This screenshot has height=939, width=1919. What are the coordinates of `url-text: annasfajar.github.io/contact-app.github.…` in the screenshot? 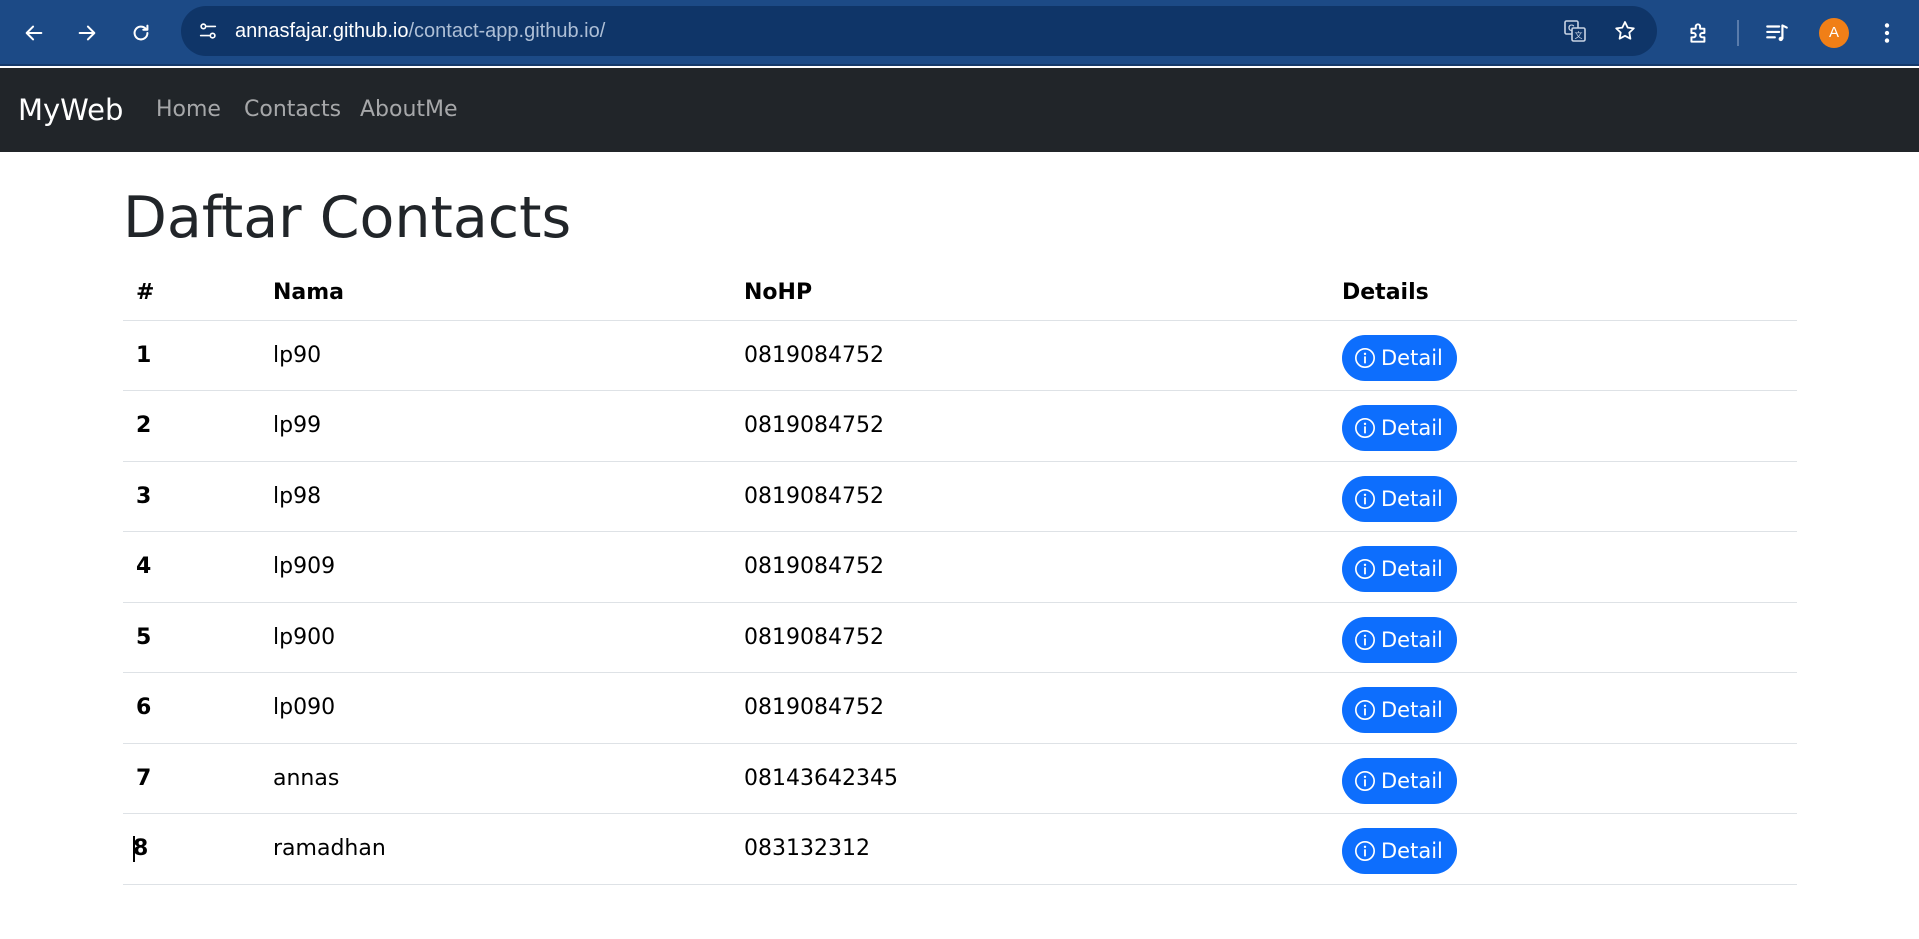 It's located at (420, 31).